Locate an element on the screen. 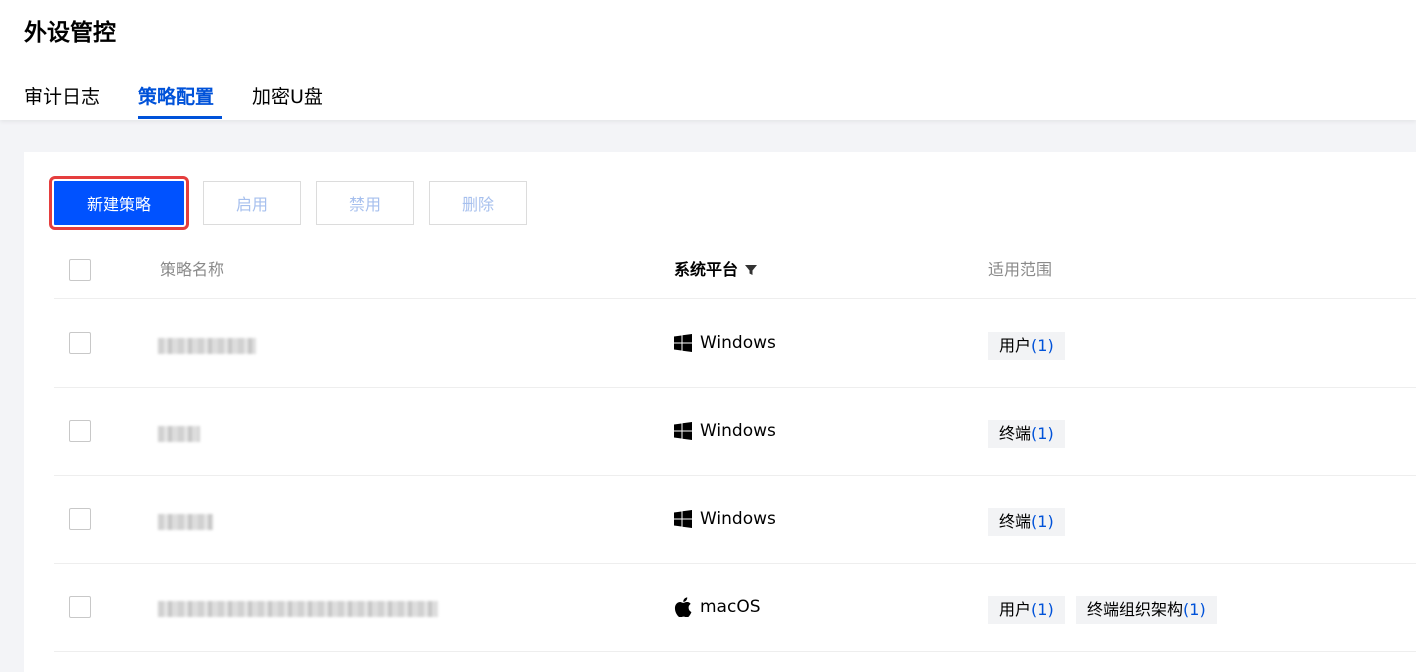 The width and height of the screenshot is (1416, 672). header-divider is located at coordinates (735, 298).